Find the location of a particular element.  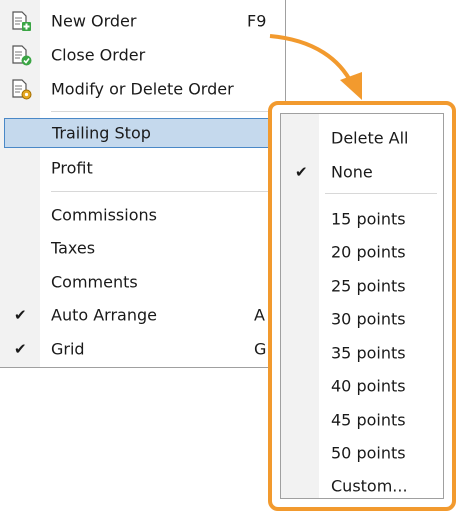

submenu-item-25-points: 25 points is located at coordinates (362, 286).